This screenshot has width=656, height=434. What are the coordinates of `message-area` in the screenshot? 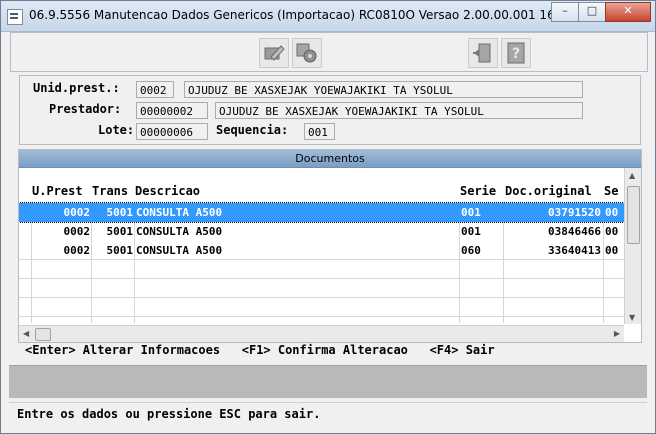 It's located at (328, 381).